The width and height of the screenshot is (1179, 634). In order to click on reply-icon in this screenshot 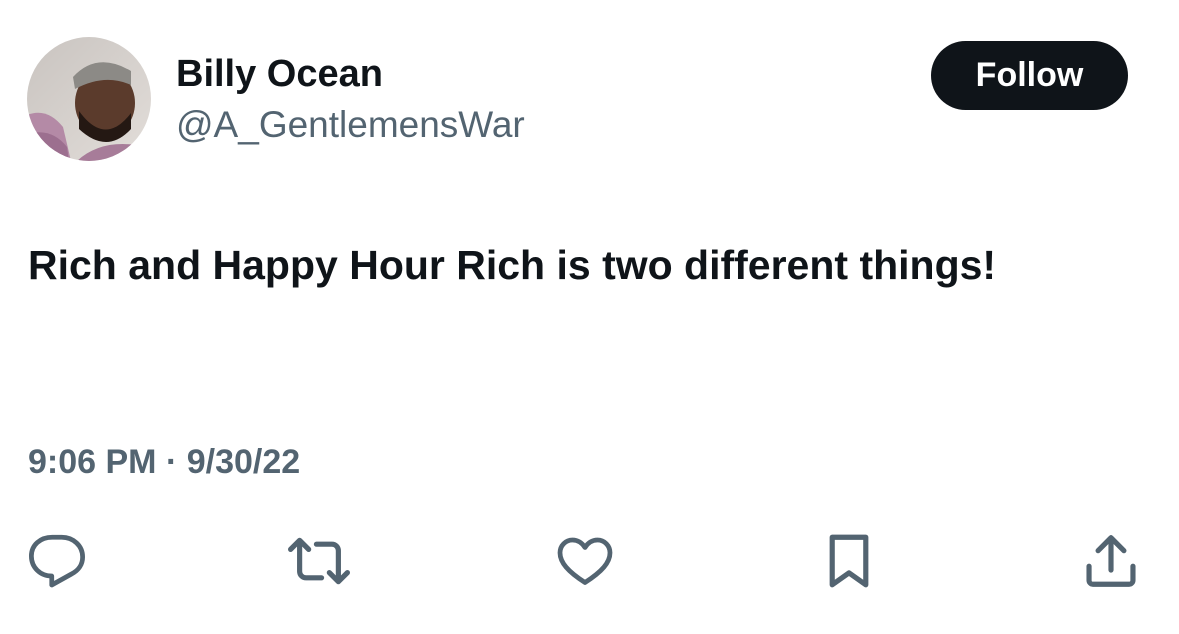, I will do `click(57, 561)`.